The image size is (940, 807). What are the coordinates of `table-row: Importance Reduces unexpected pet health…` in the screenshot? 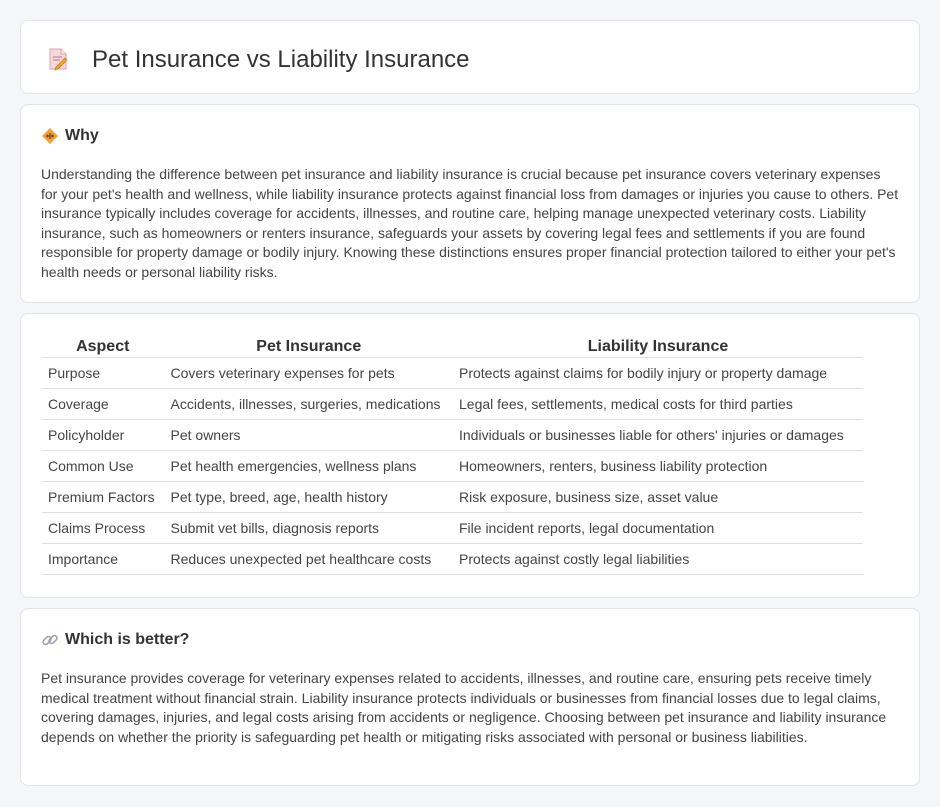 It's located at (452, 559).